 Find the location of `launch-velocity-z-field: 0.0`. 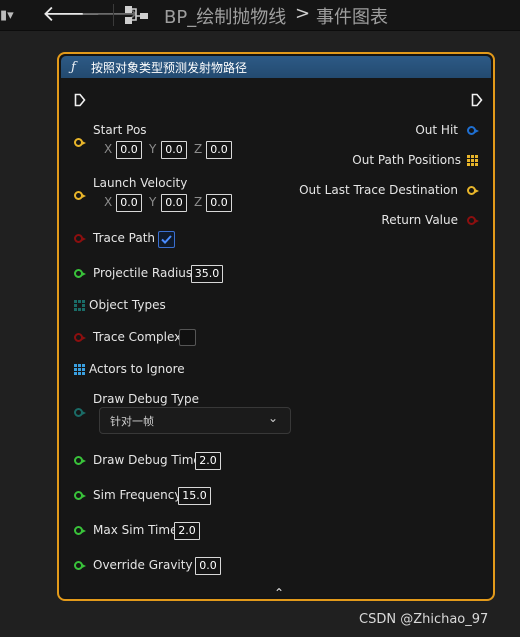

launch-velocity-z-field: 0.0 is located at coordinates (219, 203).